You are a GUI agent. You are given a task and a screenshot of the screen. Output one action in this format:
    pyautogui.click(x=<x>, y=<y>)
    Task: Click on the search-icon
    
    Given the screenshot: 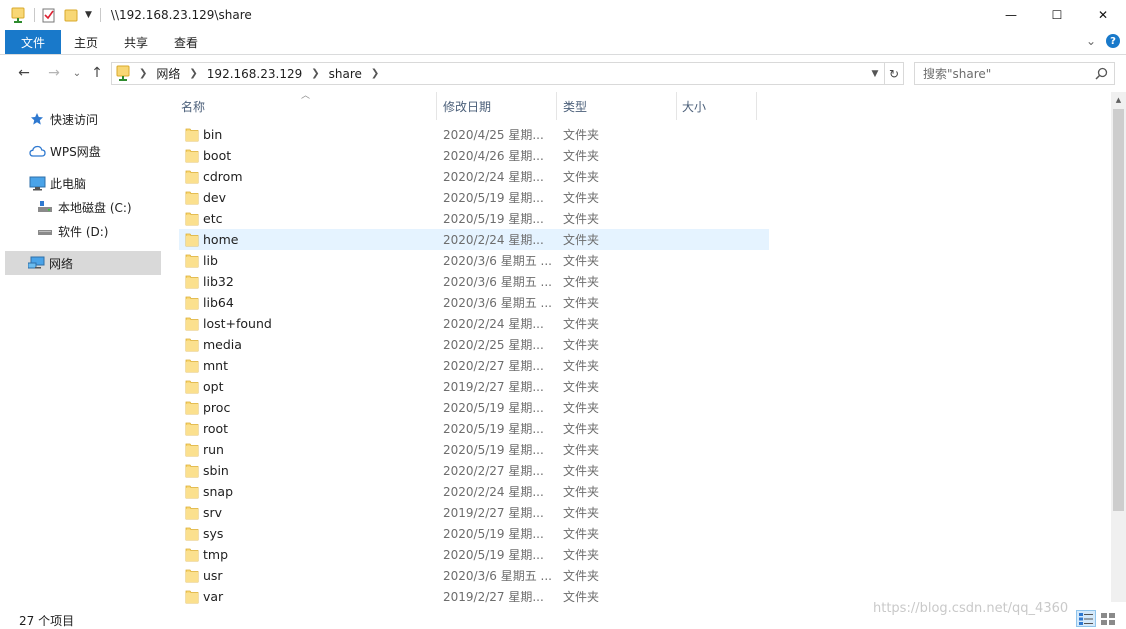 What is the action you would take?
    pyautogui.click(x=1101, y=75)
    